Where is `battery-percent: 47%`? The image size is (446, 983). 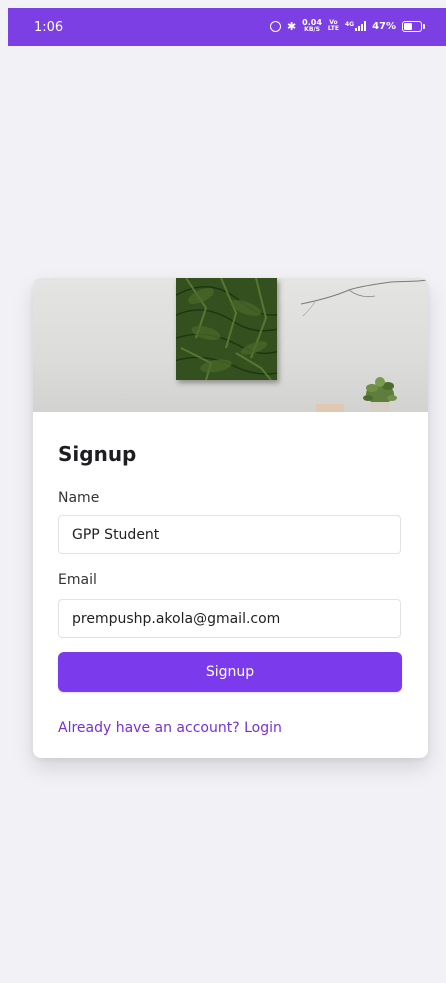 battery-percent: 47% is located at coordinates (384, 26).